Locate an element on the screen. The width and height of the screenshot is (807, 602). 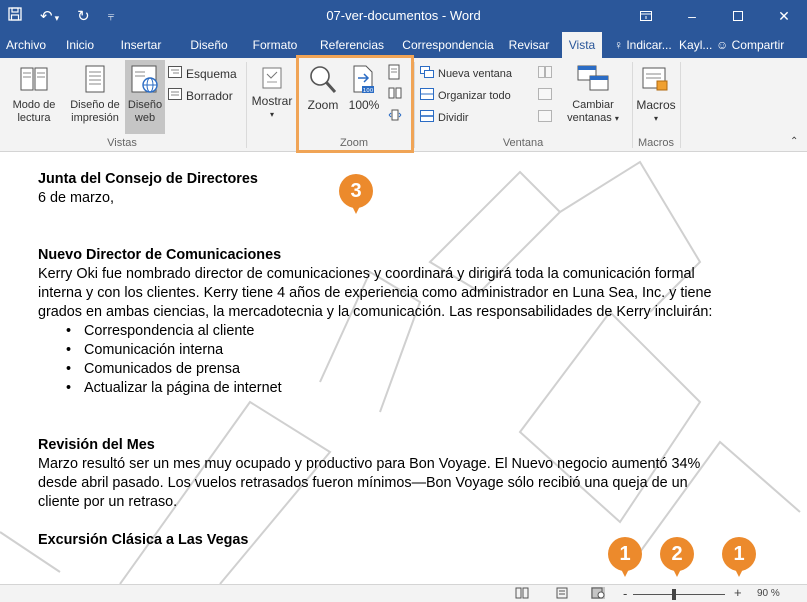
reset-window-position-button is located at coordinates (545, 117).